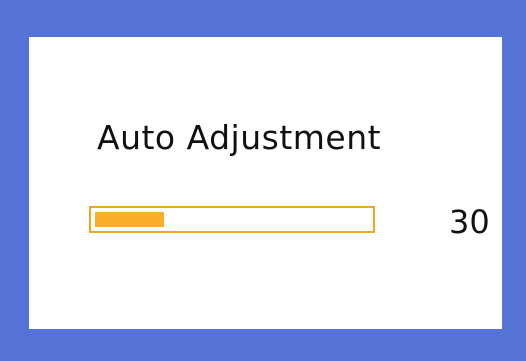 This screenshot has height=361, width=526. I want to click on progress-bar, so click(232, 219).